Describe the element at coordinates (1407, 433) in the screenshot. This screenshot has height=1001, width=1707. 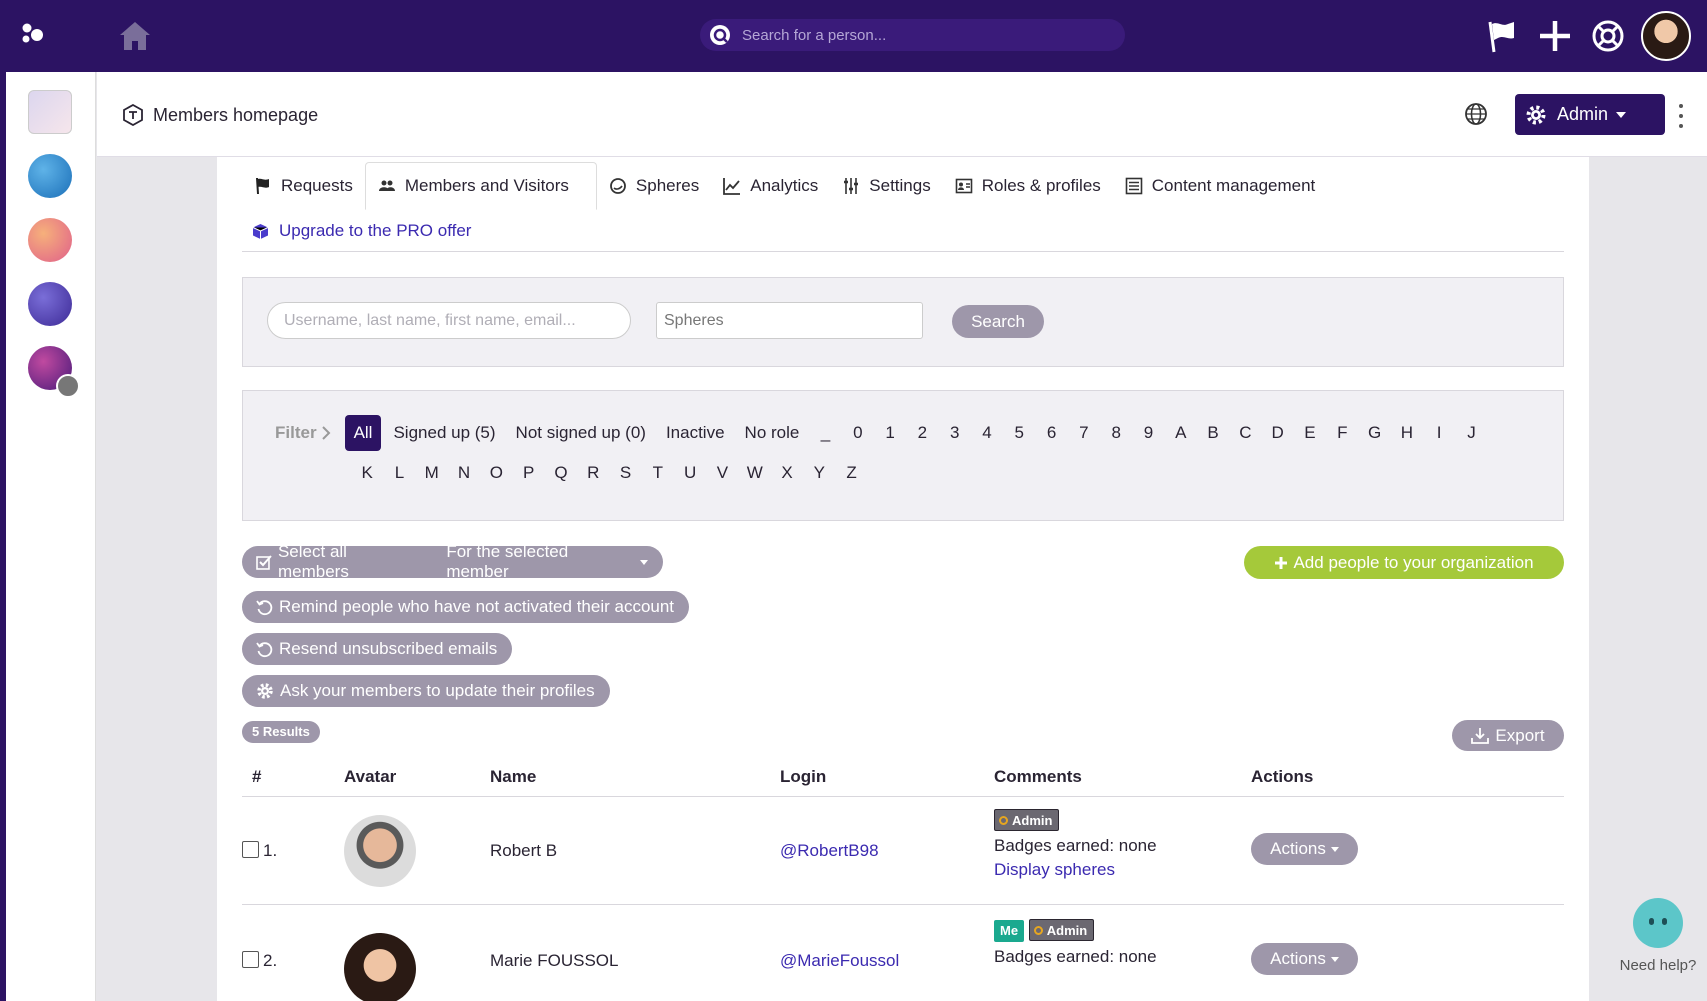
I see `filter-letter: H` at that location.